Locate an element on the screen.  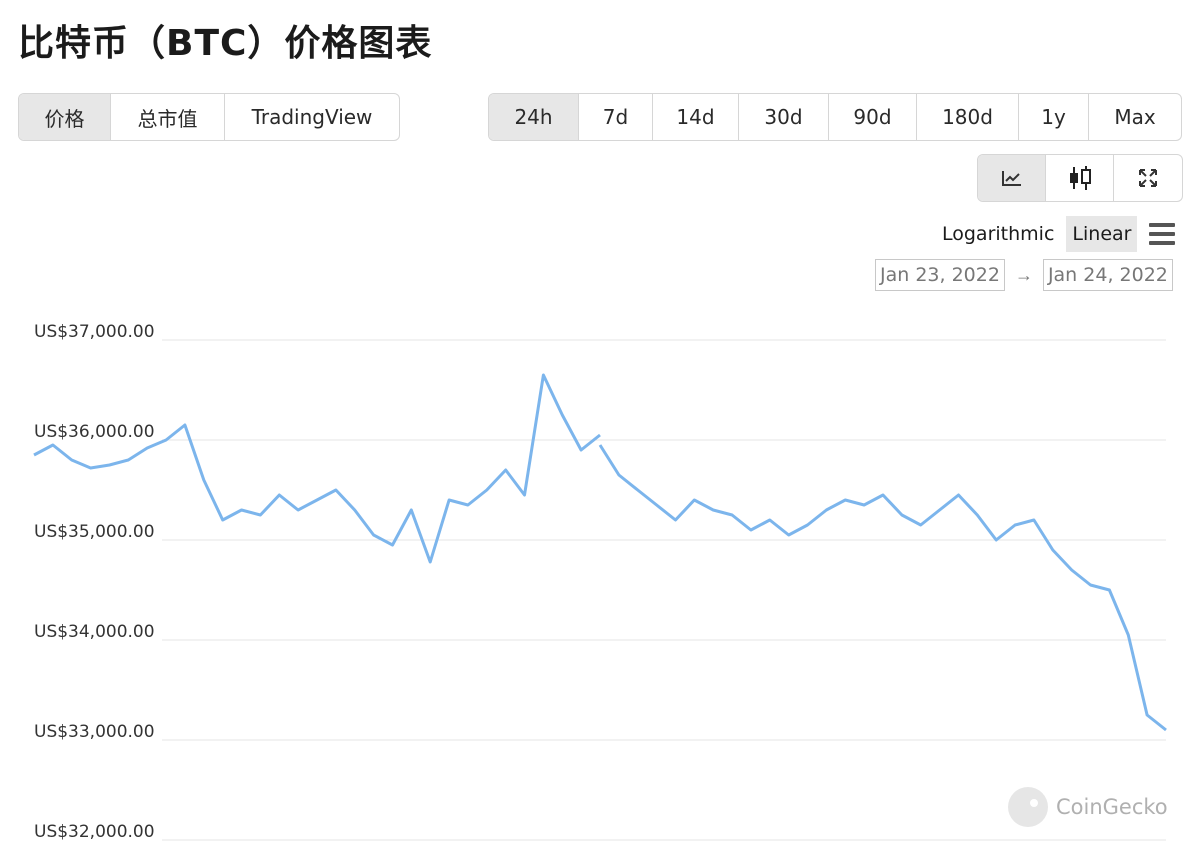
time-range-group: 24h 7d 14d 30d 90d 180d 1y Max is located at coordinates (835, 117).